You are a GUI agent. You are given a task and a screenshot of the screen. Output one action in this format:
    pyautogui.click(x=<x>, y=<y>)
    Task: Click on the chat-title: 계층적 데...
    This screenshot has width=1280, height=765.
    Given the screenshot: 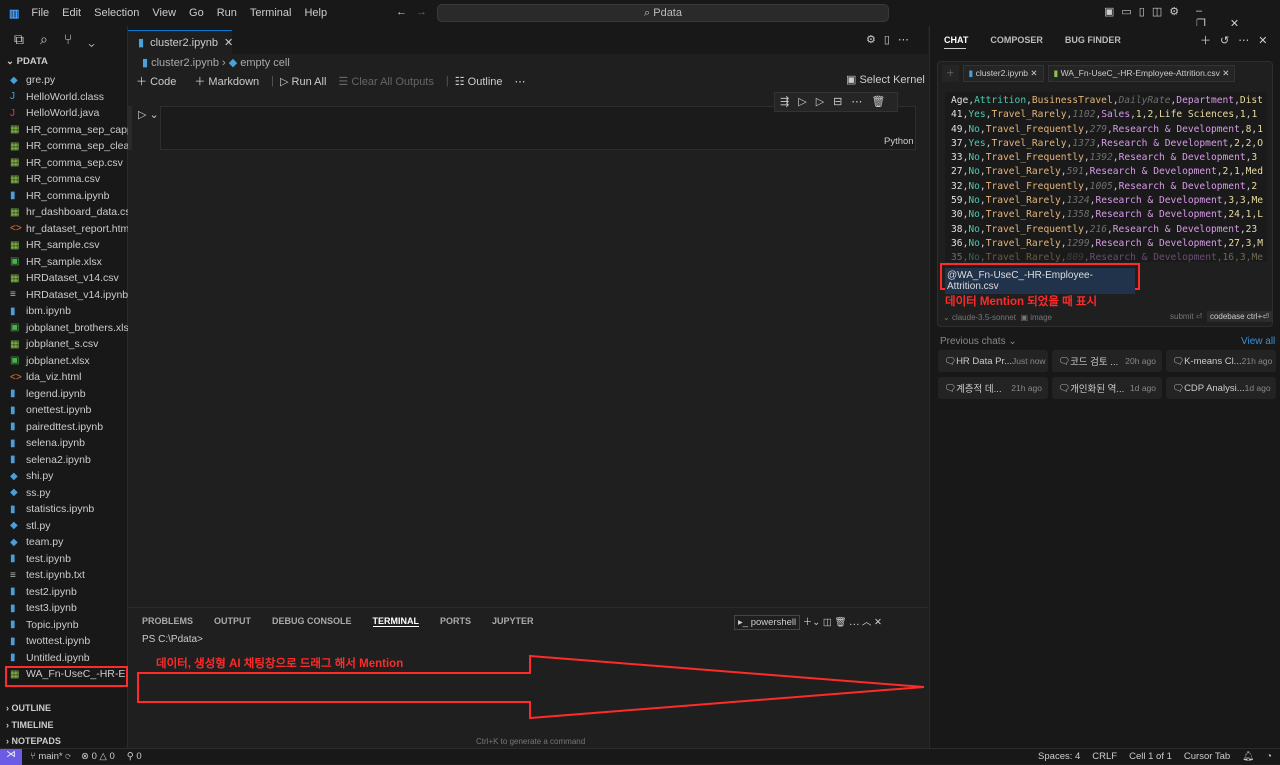 What is the action you would take?
    pyautogui.click(x=979, y=389)
    